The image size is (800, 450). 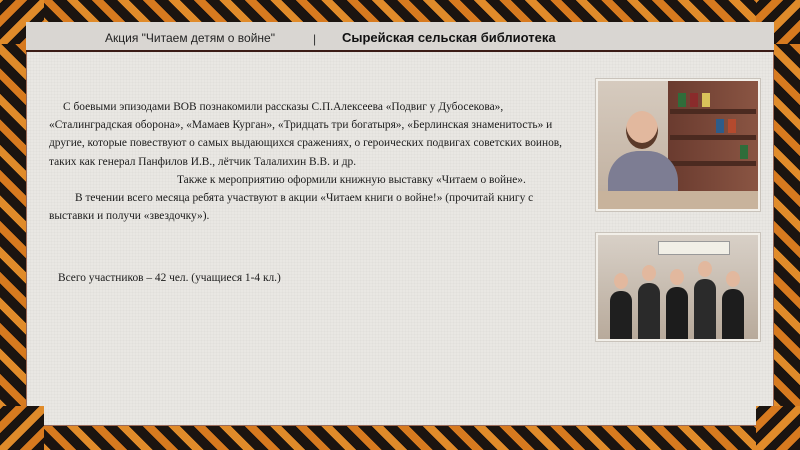 What do you see at coordinates (22, 428) in the screenshot?
I see `ribbon-corner-bottom-left` at bounding box center [22, 428].